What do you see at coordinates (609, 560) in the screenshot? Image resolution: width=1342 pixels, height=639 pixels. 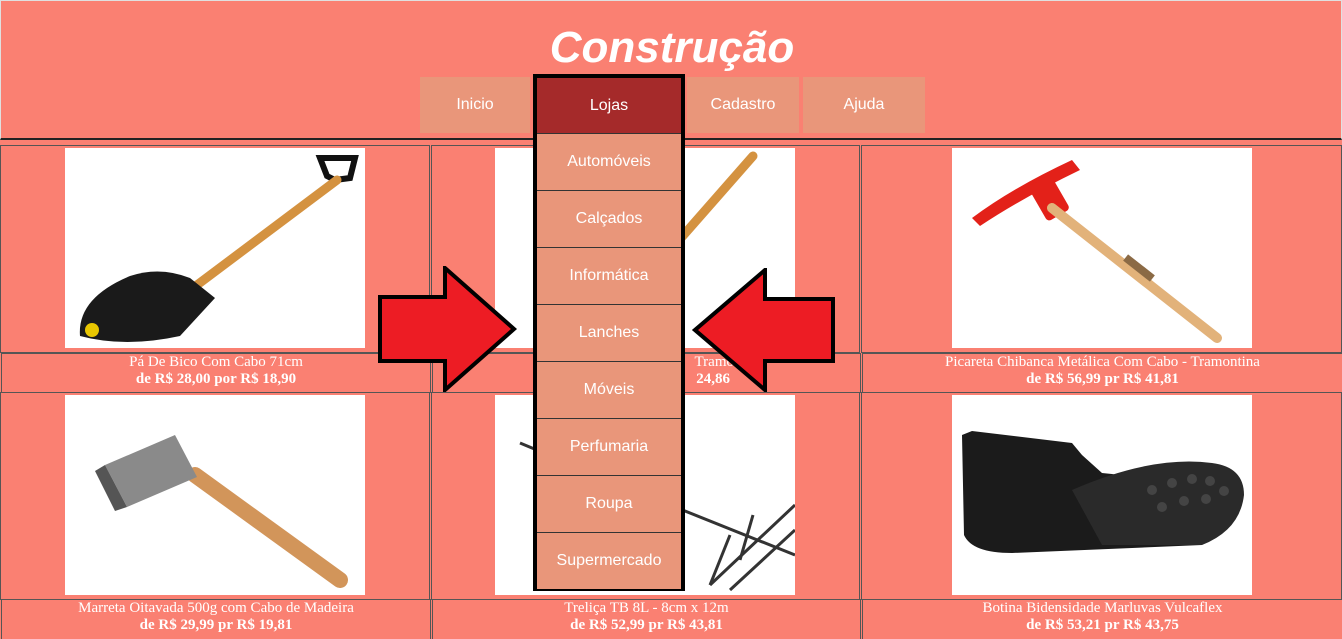 I see `menu-item-supermercado: Supermercado` at bounding box center [609, 560].